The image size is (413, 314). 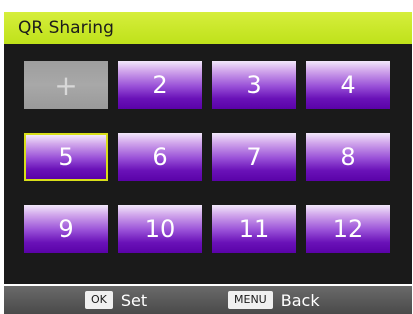 I want to click on slot-number: 7, so click(x=254, y=157).